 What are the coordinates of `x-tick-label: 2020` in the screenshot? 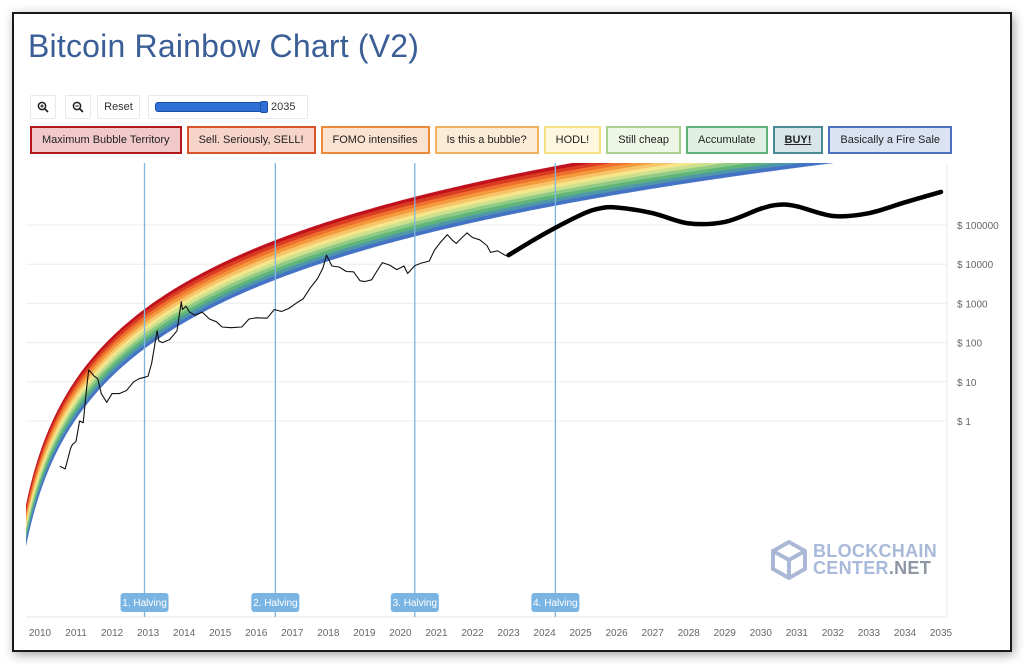 It's located at (400, 633).